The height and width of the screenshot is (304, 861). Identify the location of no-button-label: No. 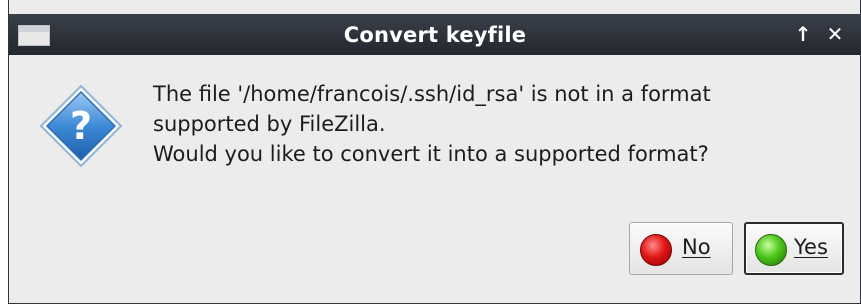
(696, 247).